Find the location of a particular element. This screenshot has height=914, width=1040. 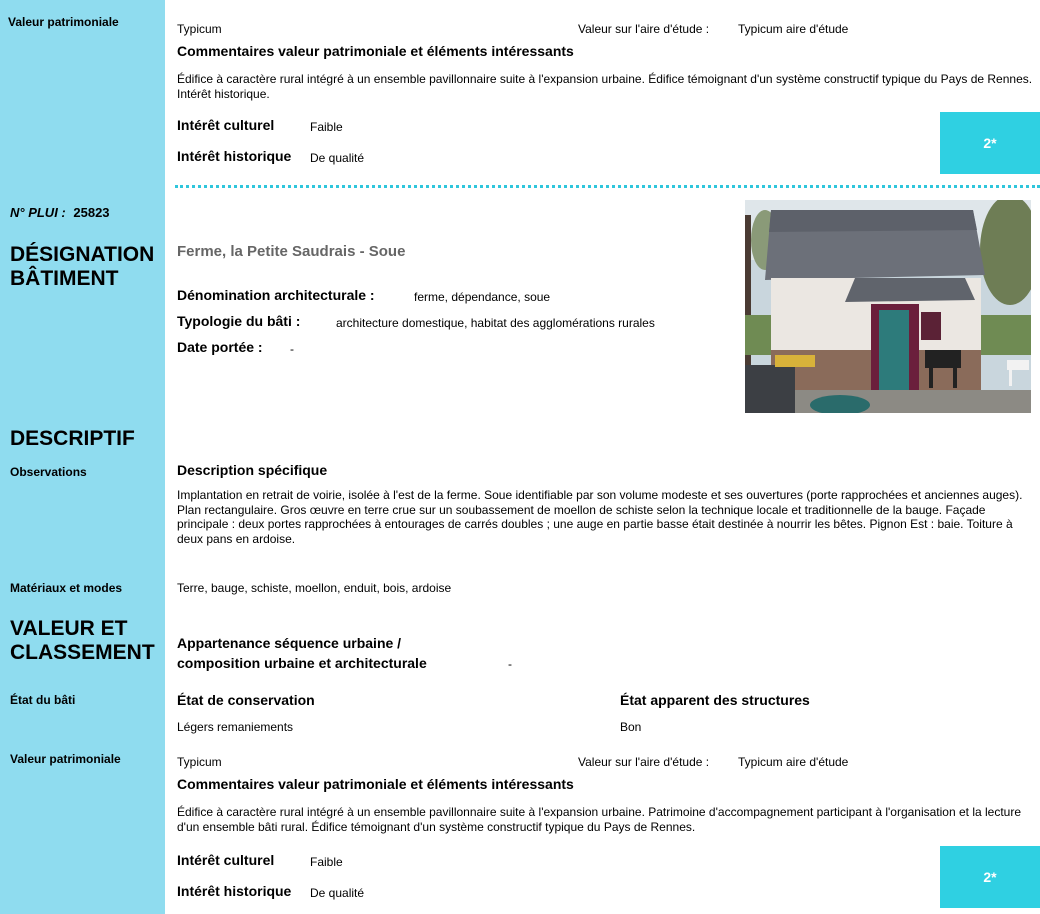

interet-historique-label-2: Intérêt historique is located at coordinates (234, 891).